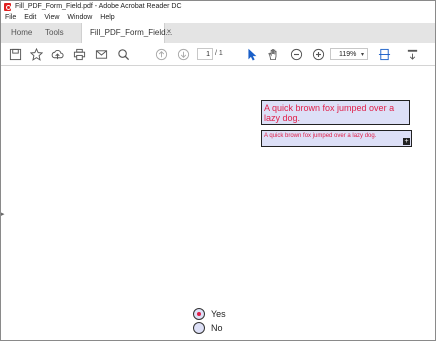 This screenshot has width=436, height=341. Describe the element at coordinates (36, 54) in the screenshot. I see `bookmark-star-icon` at that location.